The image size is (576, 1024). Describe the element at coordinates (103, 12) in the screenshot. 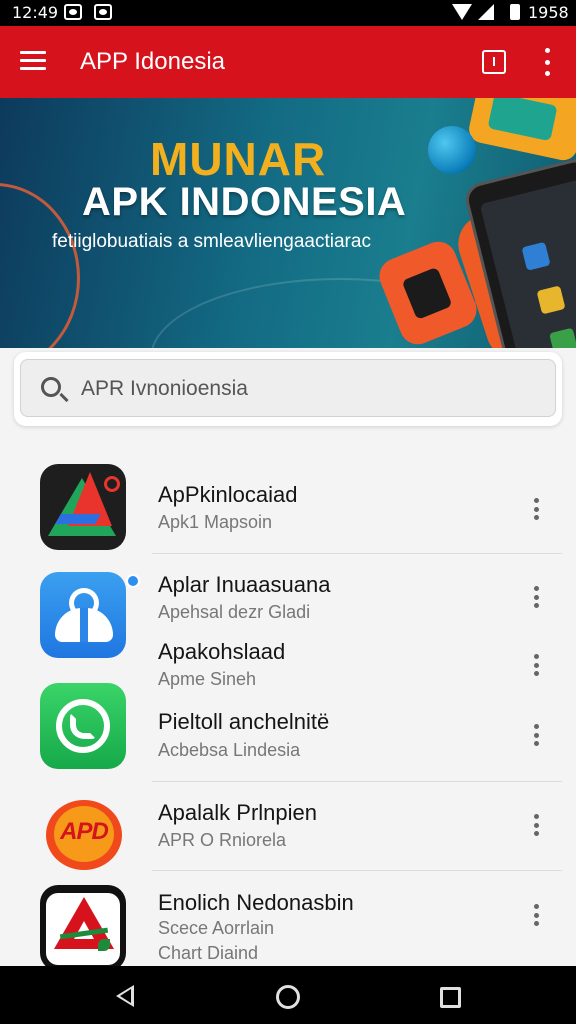

I see `gallery-notification-icon` at that location.